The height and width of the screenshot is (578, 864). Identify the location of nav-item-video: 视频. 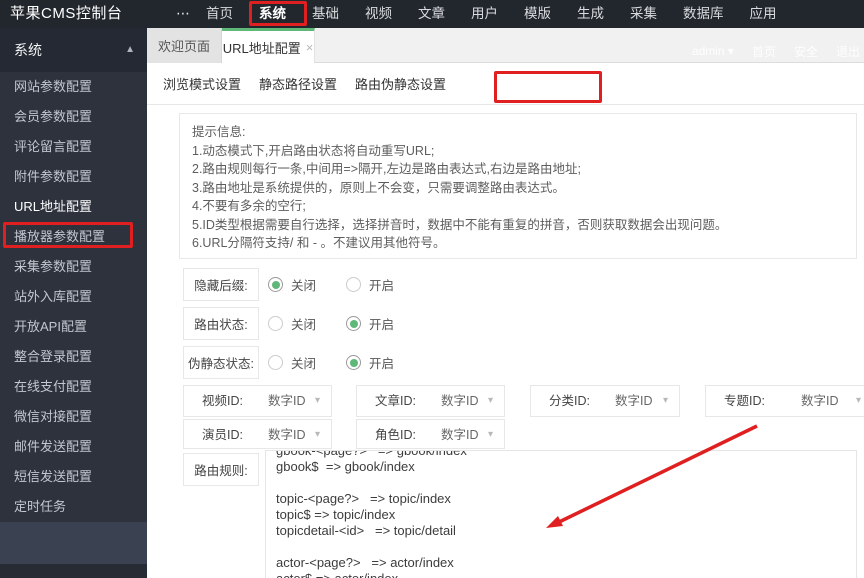
(378, 14).